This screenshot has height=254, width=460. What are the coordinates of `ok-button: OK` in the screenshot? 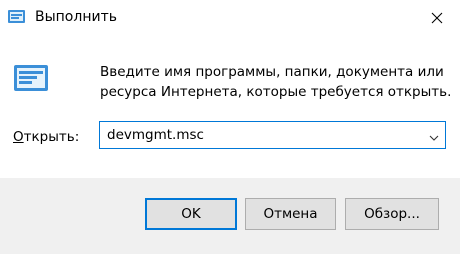 It's located at (191, 214).